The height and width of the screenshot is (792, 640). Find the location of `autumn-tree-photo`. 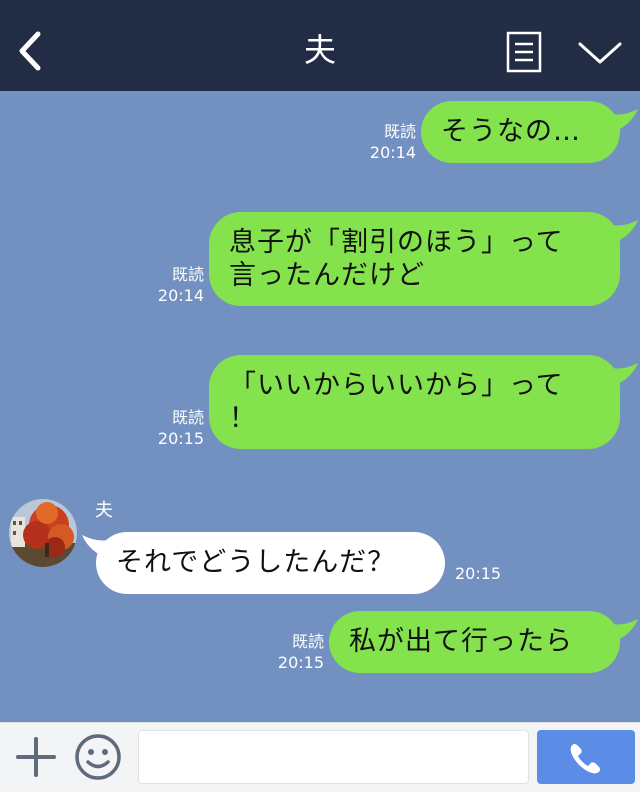

autumn-tree-photo is located at coordinates (43, 533).